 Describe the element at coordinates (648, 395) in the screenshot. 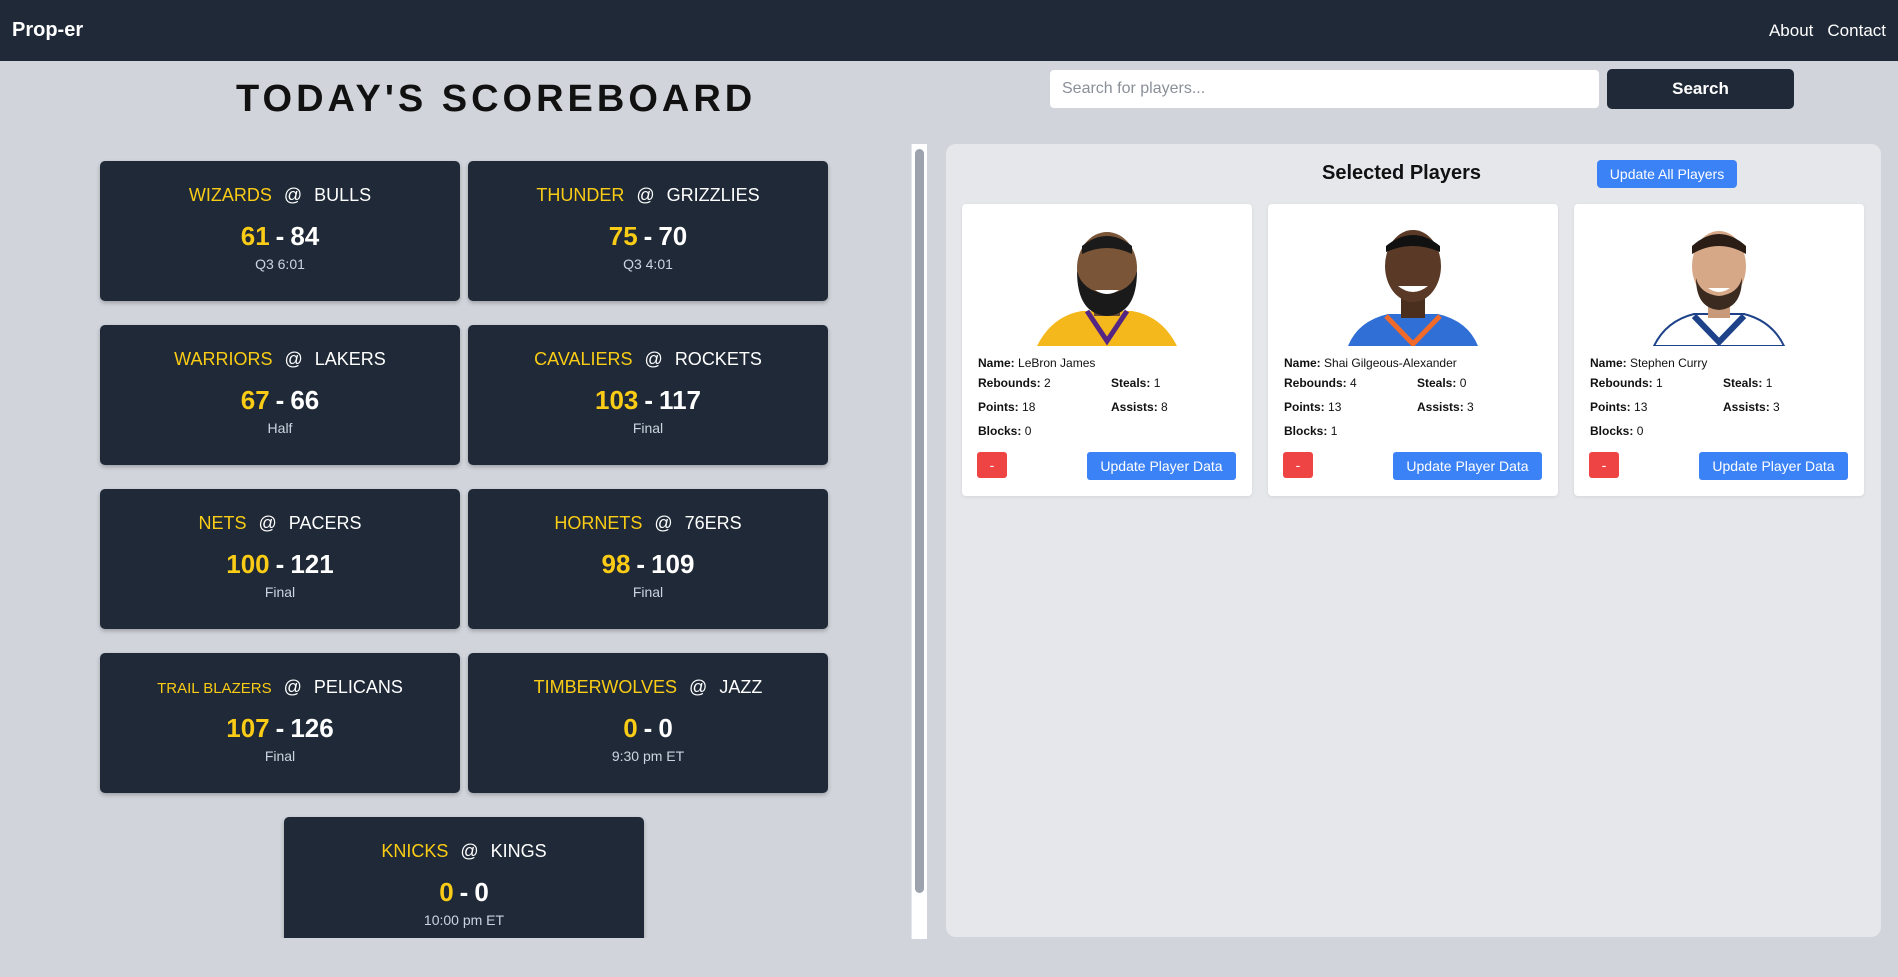

I see `game-card: CAVALIERS @ ROCKETS 103-117 Final` at that location.